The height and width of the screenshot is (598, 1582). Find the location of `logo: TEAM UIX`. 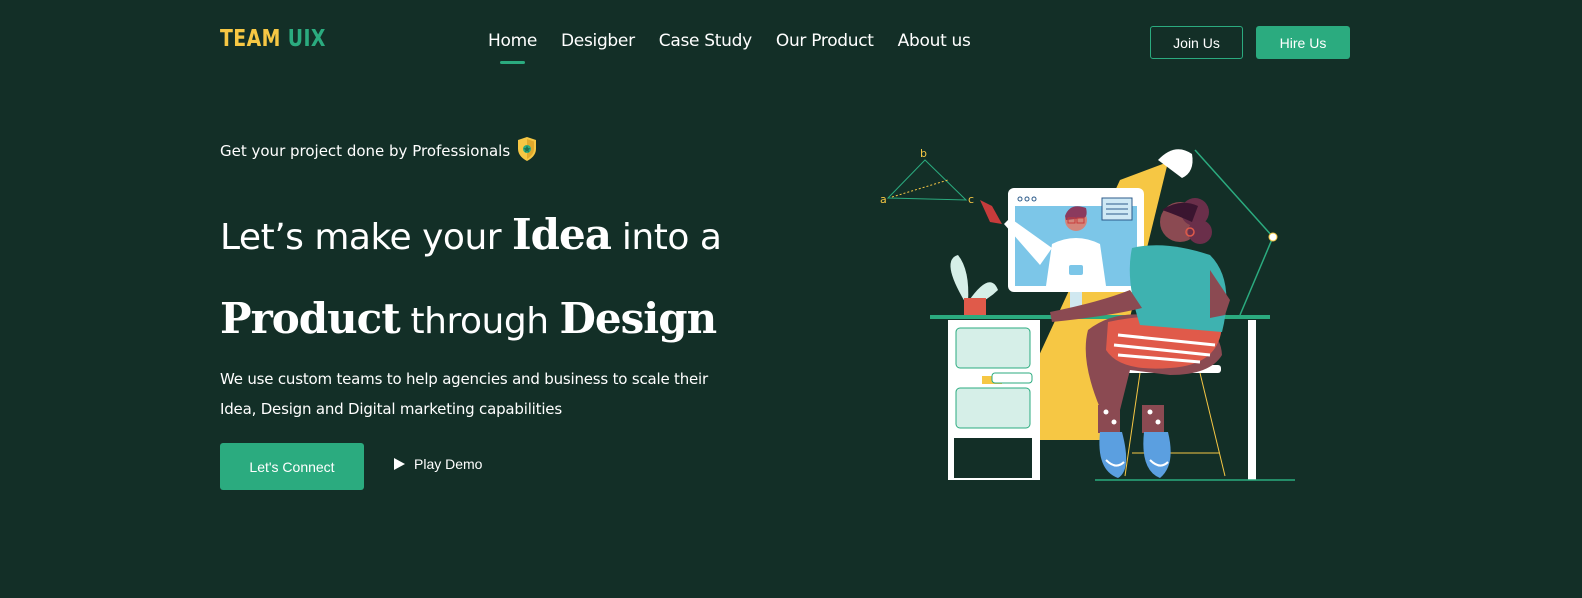

logo: TEAM UIX is located at coordinates (273, 39).